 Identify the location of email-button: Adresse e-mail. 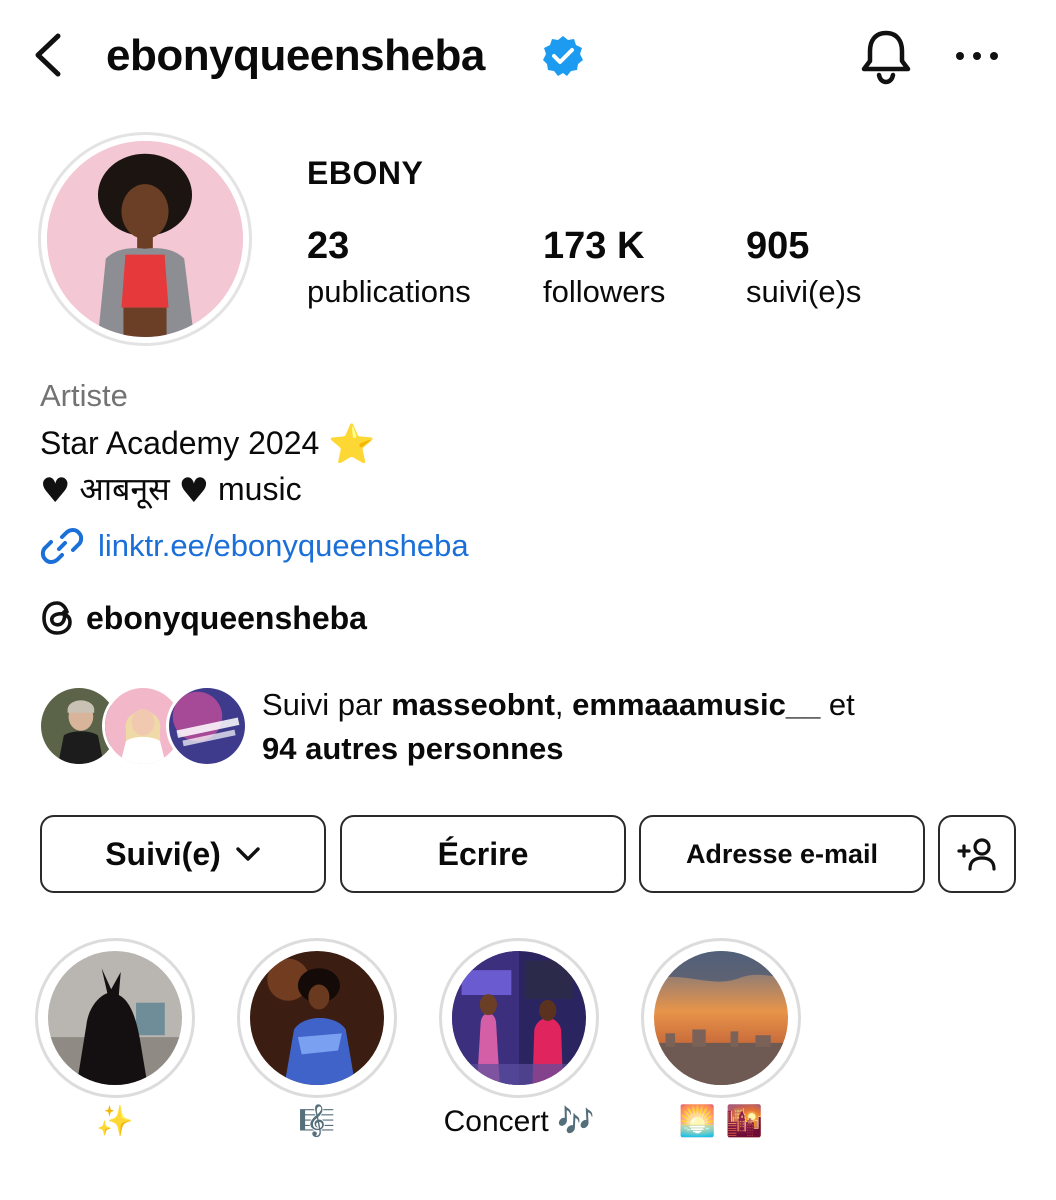
(782, 854).